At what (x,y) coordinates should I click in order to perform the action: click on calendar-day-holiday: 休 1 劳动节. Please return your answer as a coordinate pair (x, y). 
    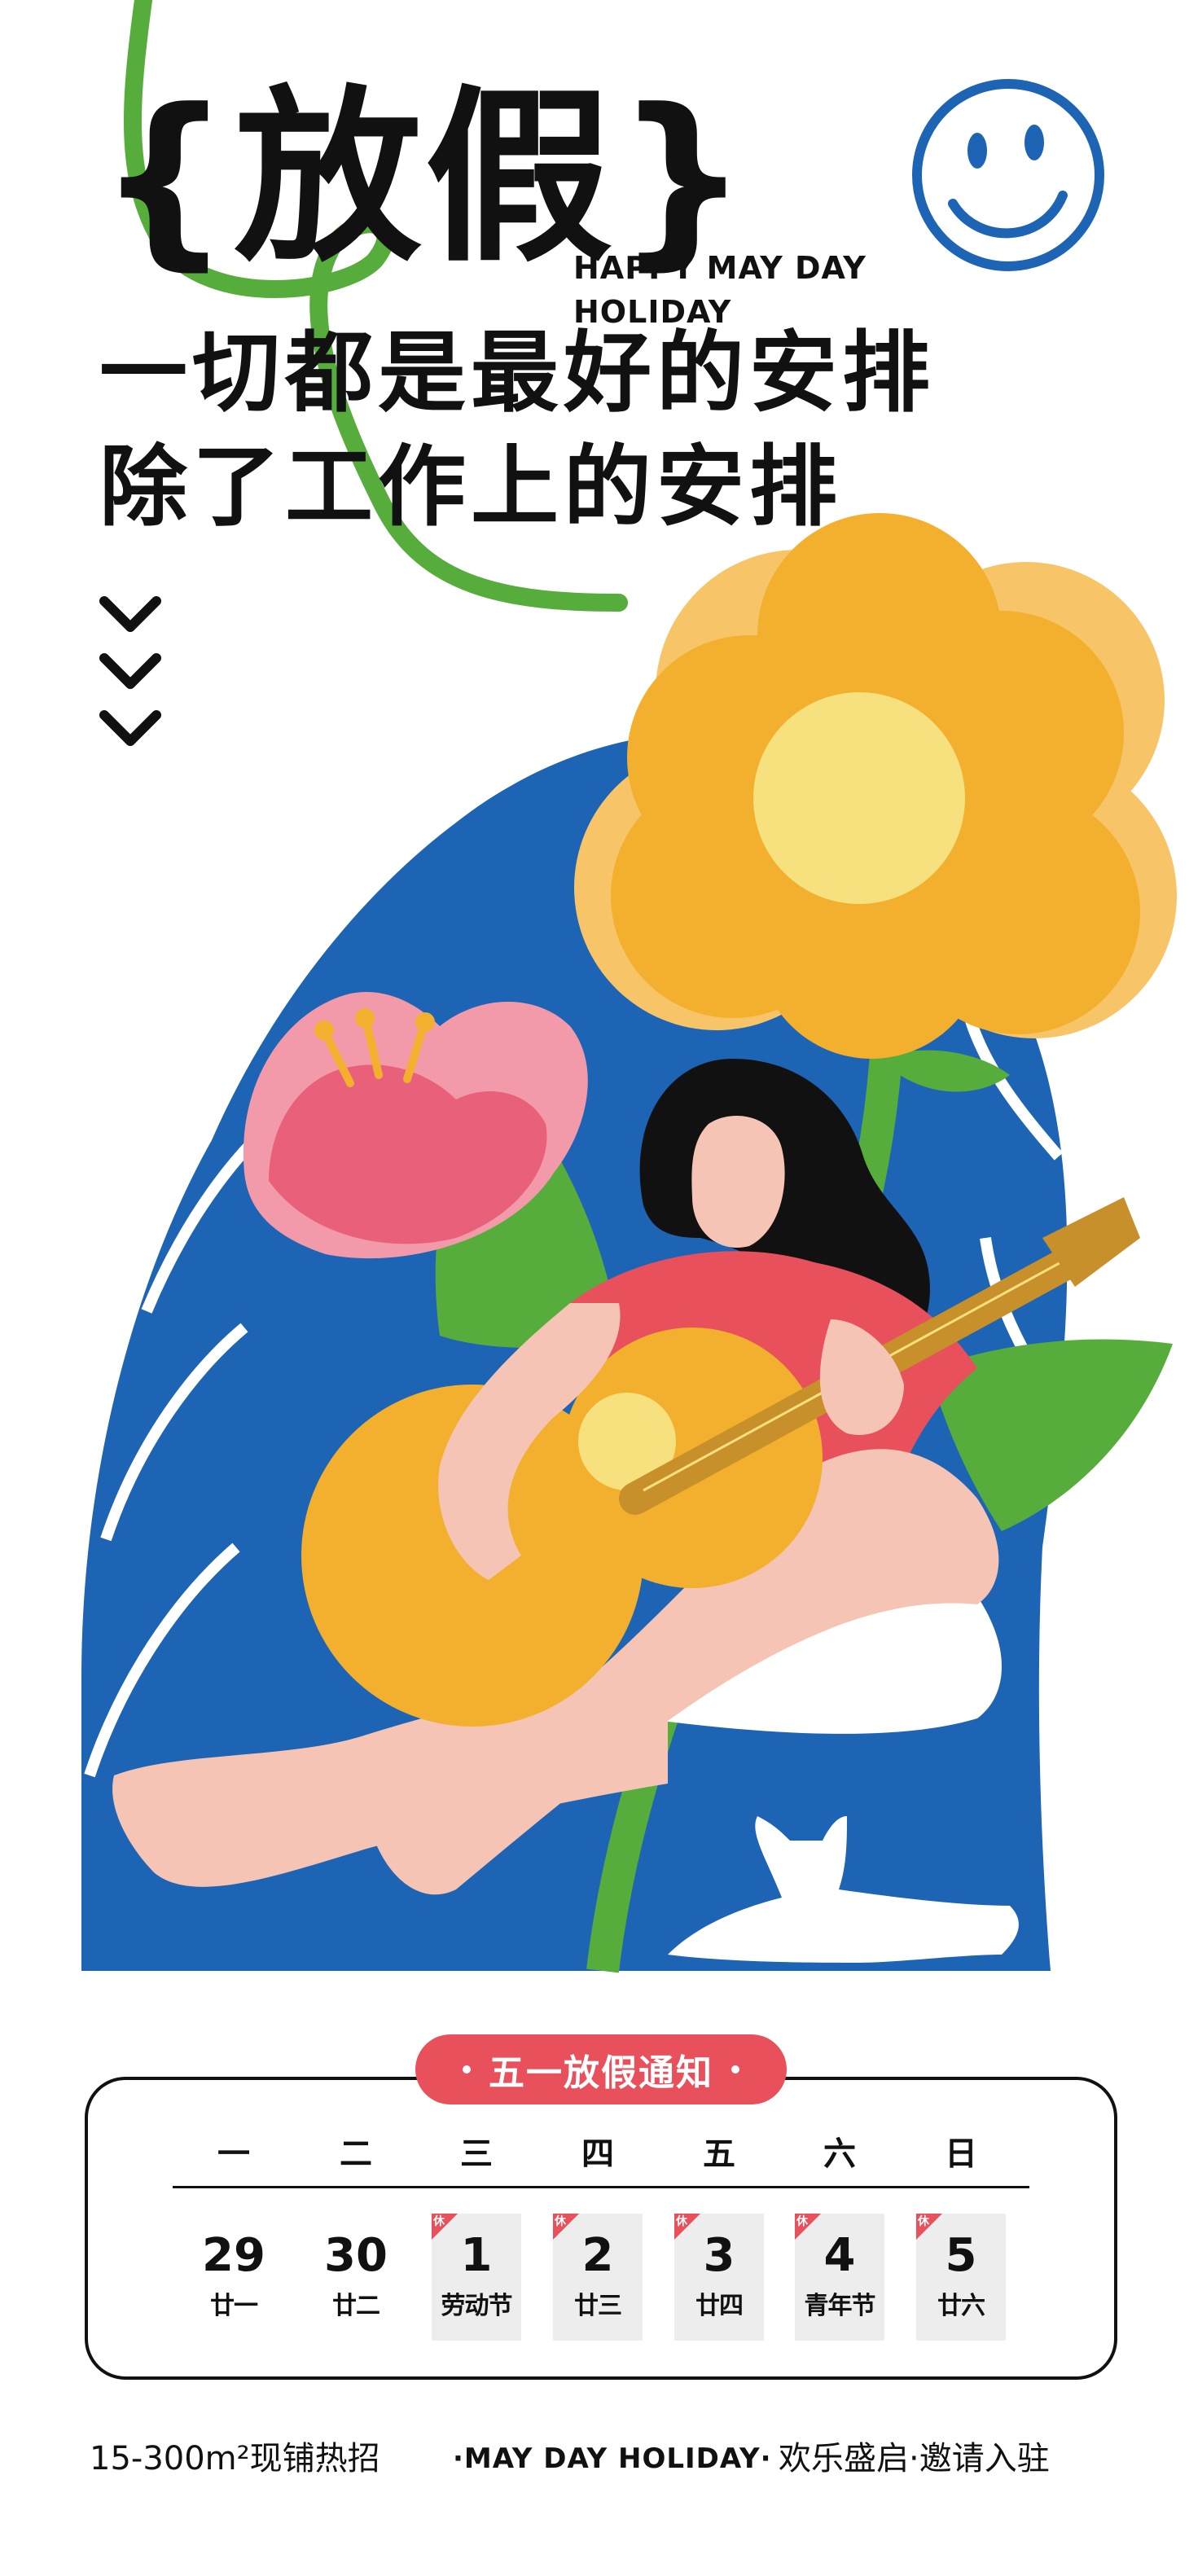
    Looking at the image, I should click on (476, 2277).